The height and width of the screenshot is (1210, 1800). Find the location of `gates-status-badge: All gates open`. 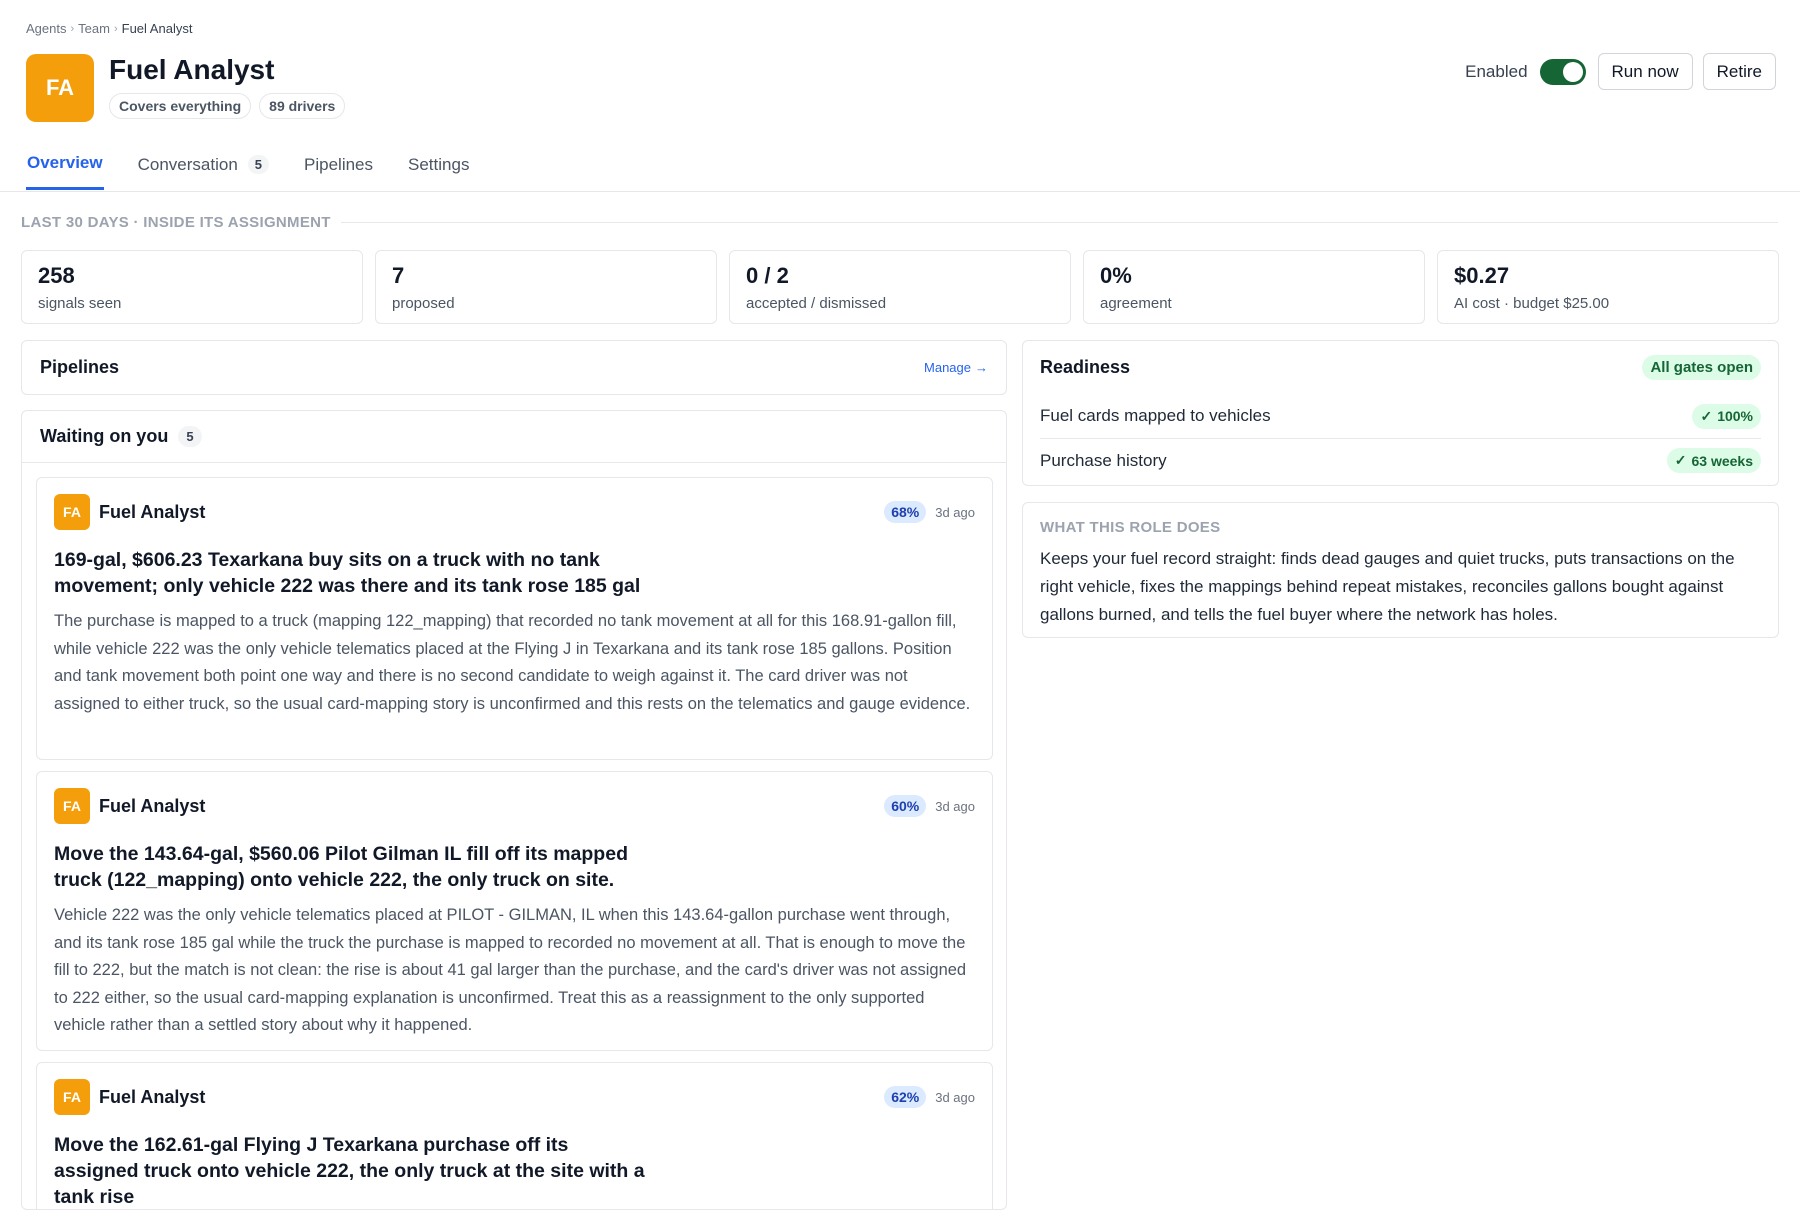

gates-status-badge: All gates open is located at coordinates (1701, 367).